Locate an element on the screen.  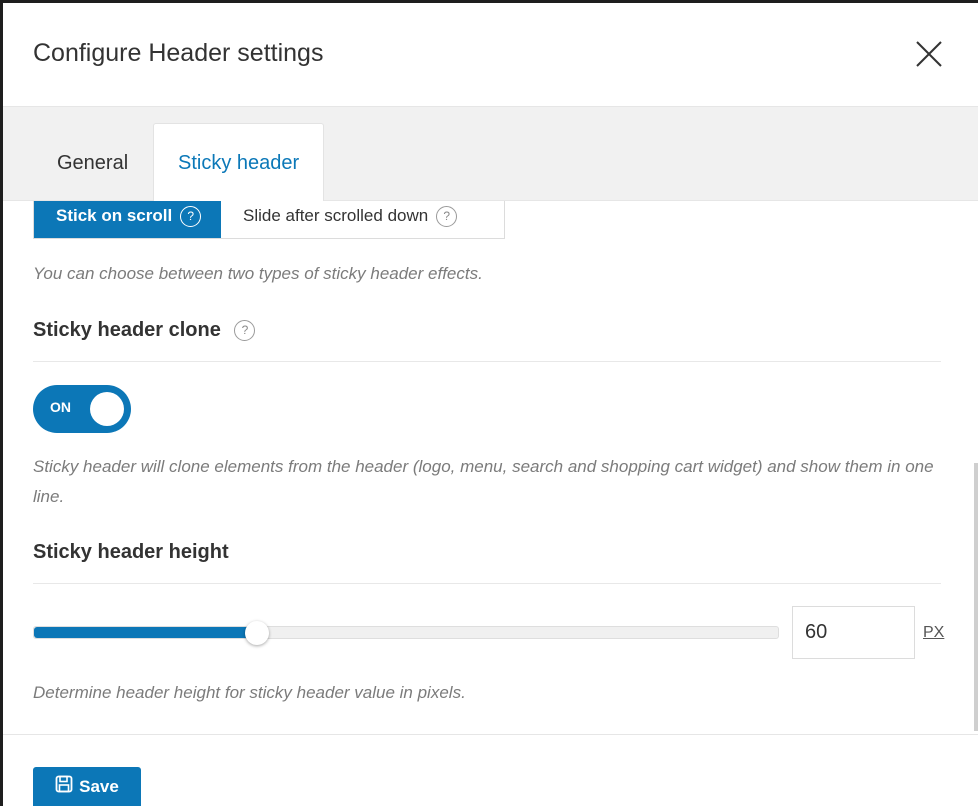
modal-title: Configure Header settings is located at coordinates (178, 53).